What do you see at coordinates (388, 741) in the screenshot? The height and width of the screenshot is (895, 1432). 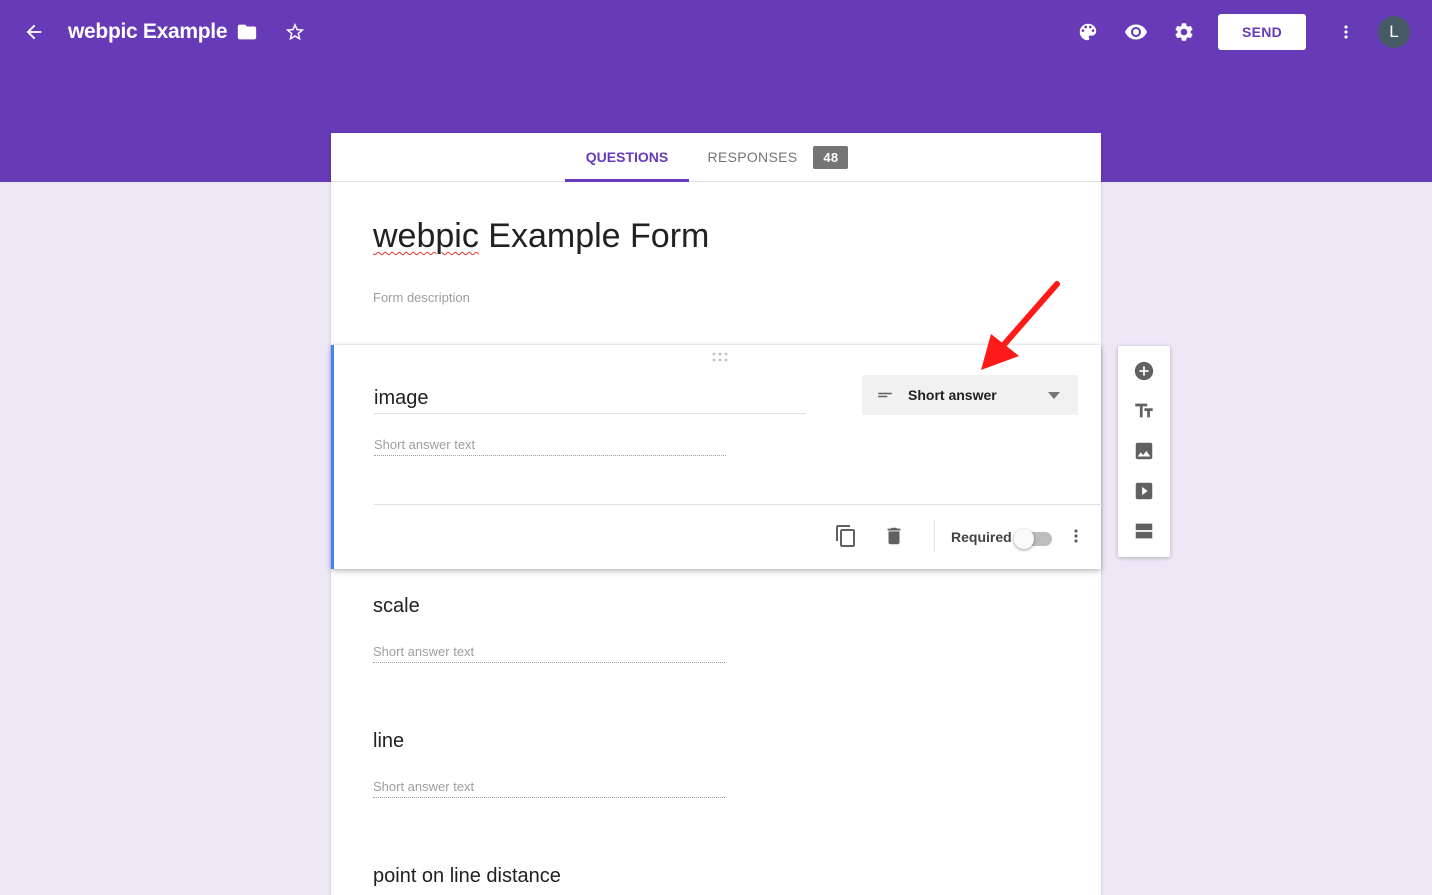 I see `question-title: line` at bounding box center [388, 741].